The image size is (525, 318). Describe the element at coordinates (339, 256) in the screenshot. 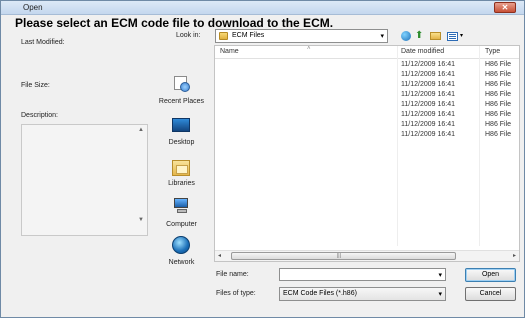

I see `grip-icon: |||` at that location.